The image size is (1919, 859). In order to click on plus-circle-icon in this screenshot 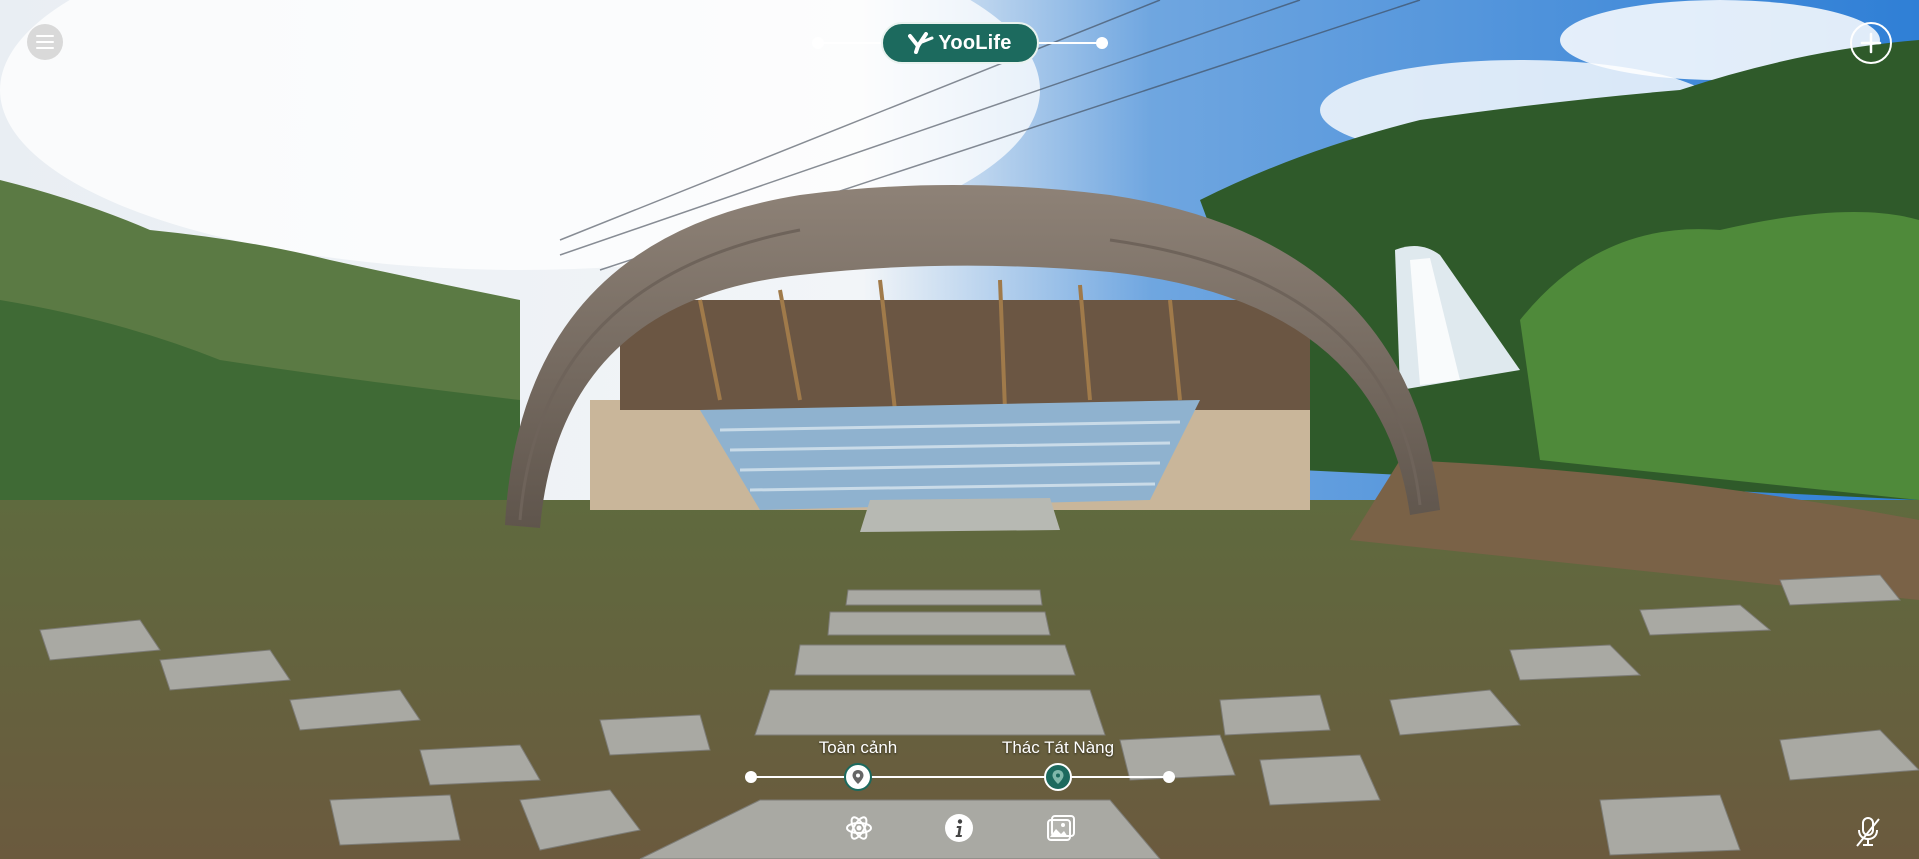, I will do `click(1871, 43)`.